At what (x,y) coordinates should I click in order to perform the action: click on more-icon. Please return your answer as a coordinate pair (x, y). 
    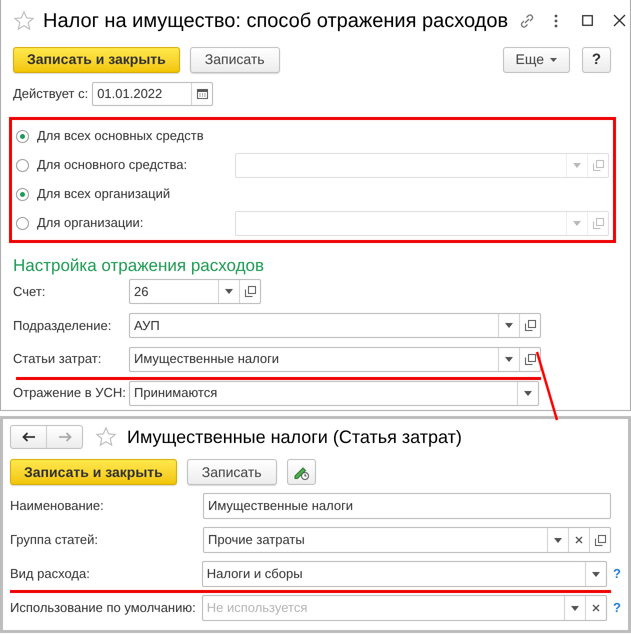
    Looking at the image, I should click on (556, 21).